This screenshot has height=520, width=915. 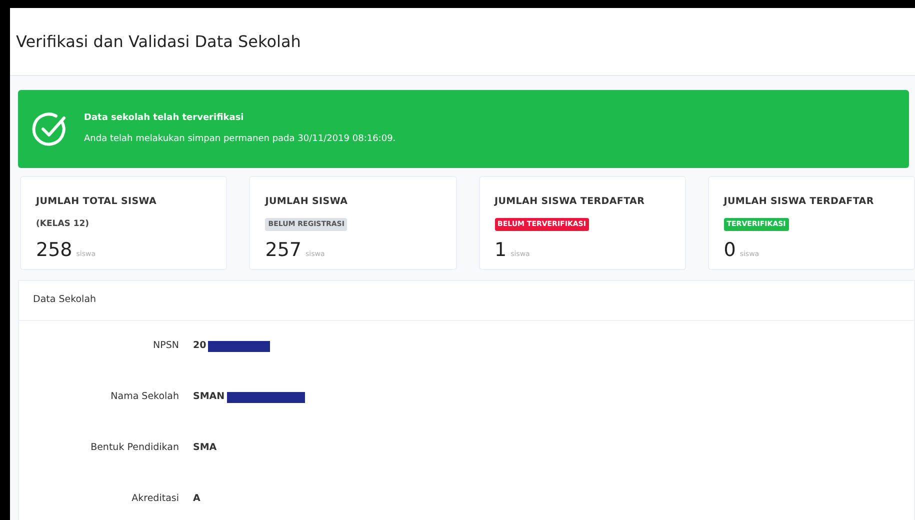 What do you see at coordinates (209, 397) in the screenshot?
I see `field-value: SMAN` at bounding box center [209, 397].